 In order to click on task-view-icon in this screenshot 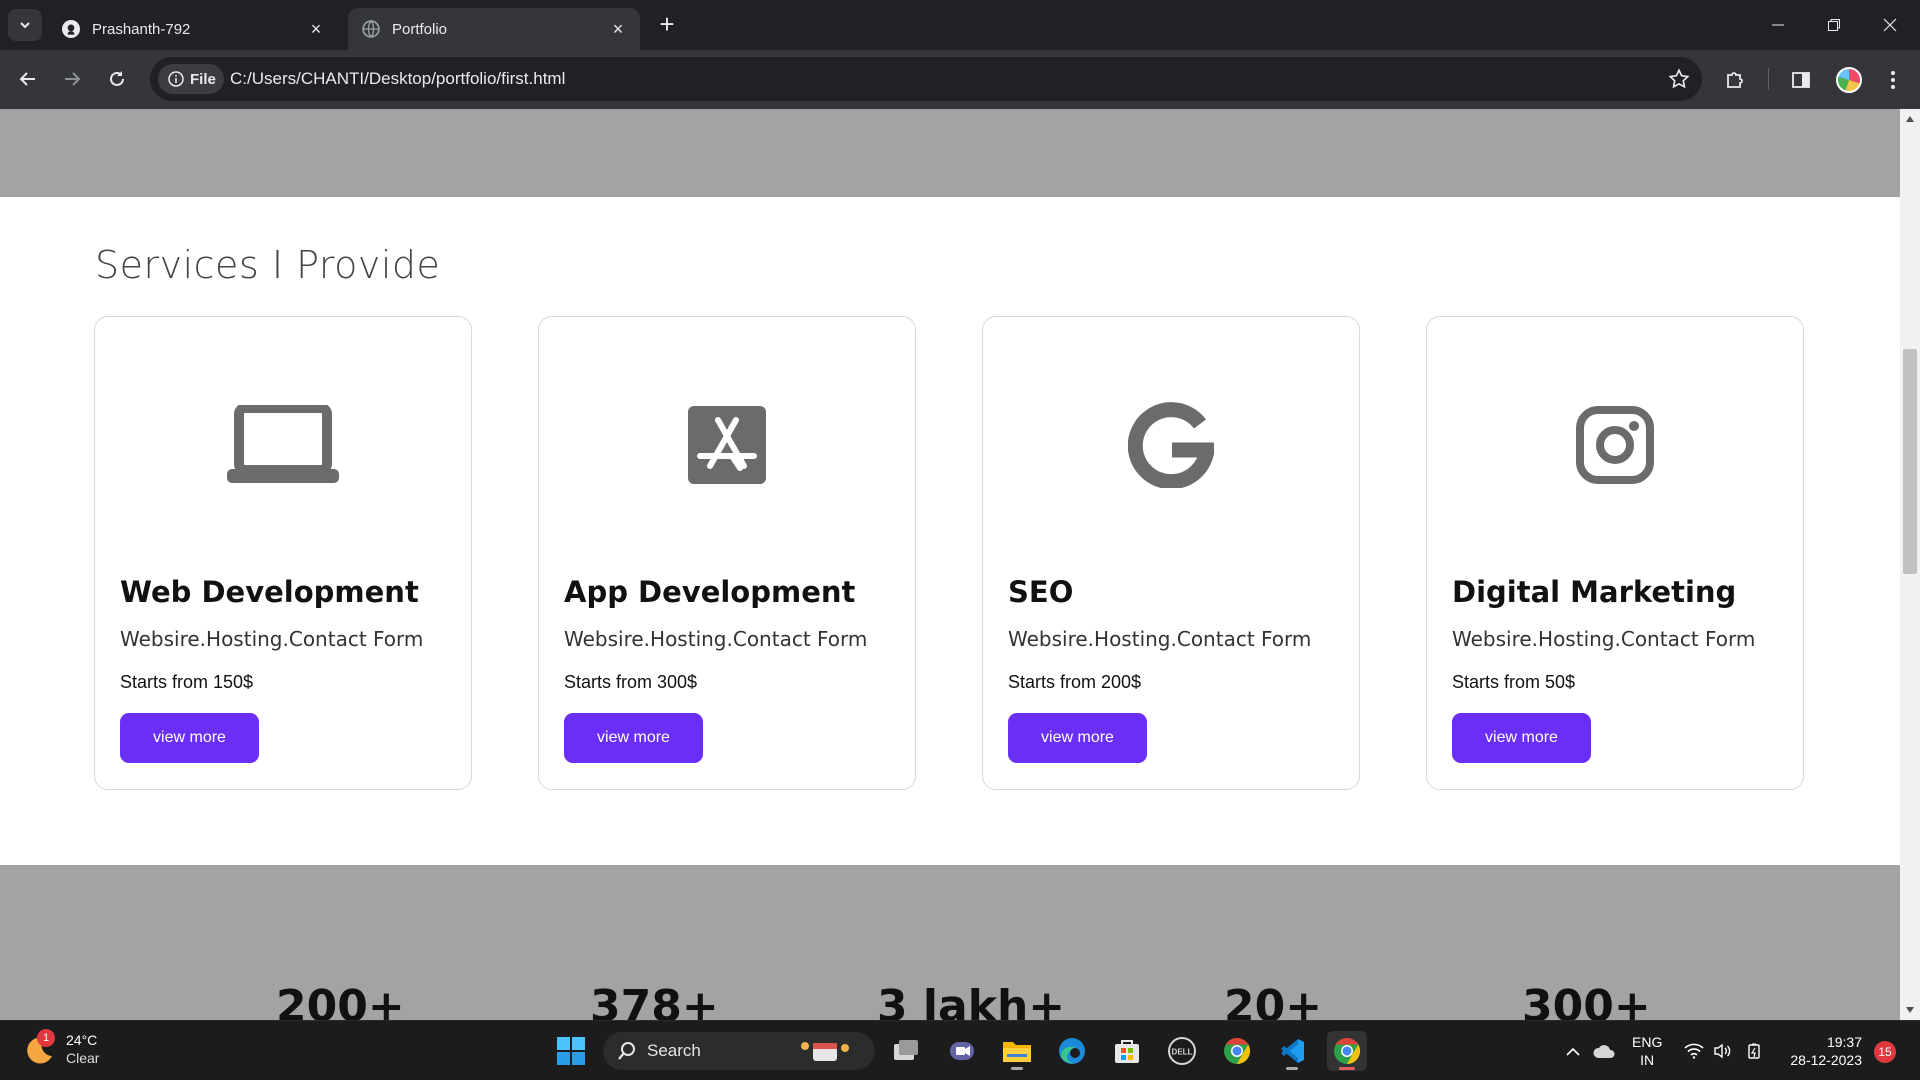, I will do `click(906, 1050)`.